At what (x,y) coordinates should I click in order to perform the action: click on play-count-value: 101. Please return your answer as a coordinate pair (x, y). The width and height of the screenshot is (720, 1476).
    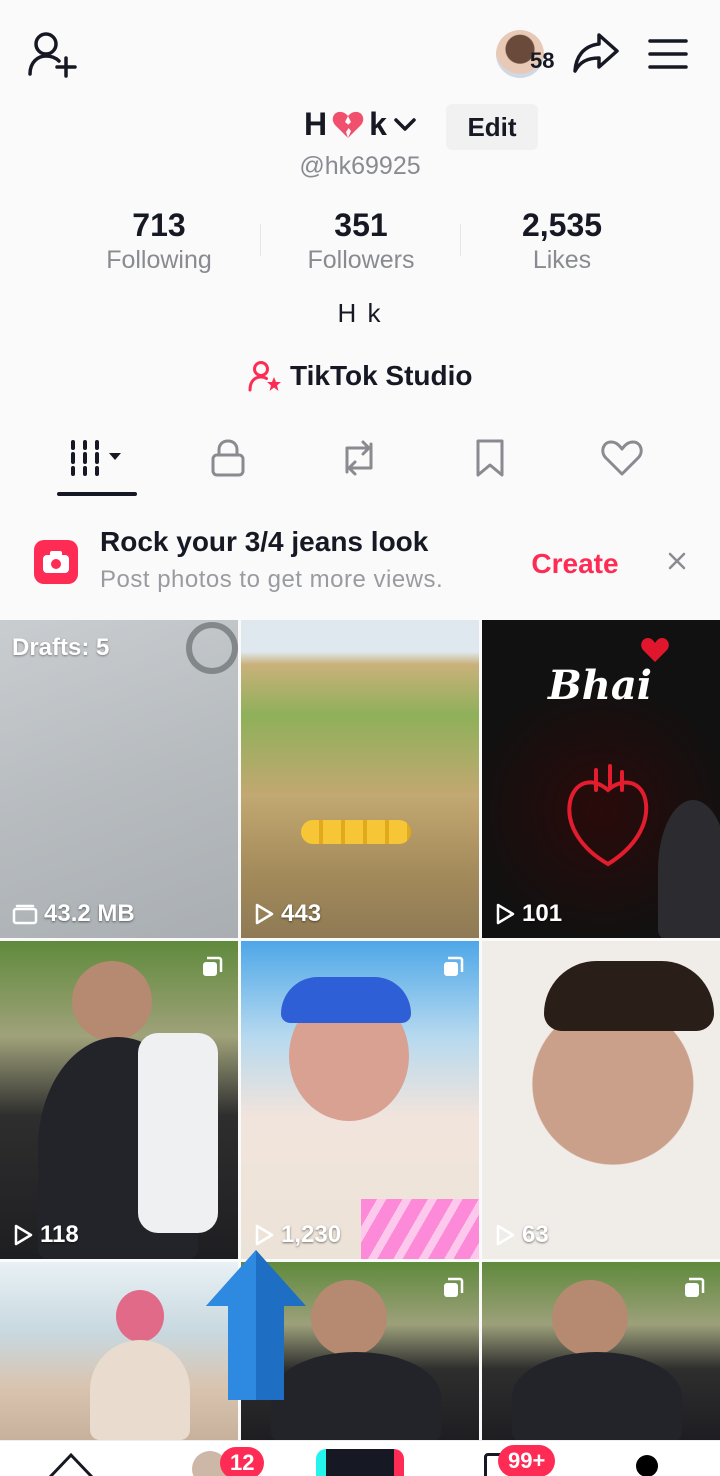
    Looking at the image, I should click on (542, 913).